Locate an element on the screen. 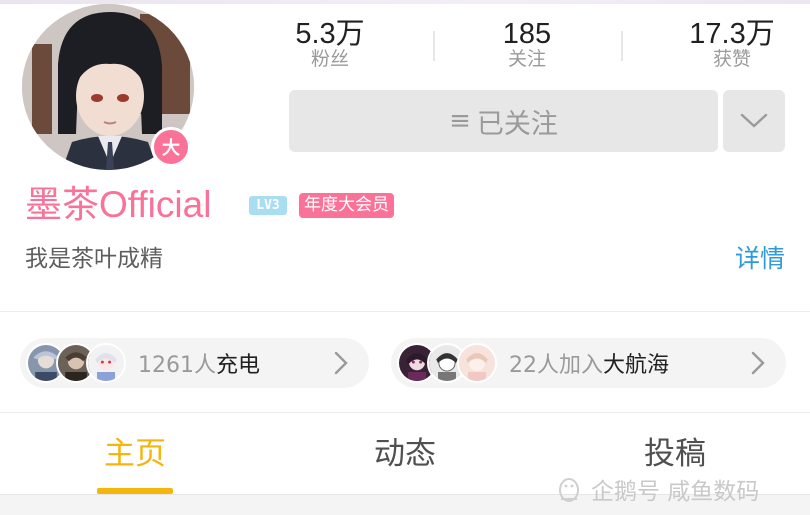 This screenshot has width=810, height=515. watermark: 企鹅号 咸鱼数码 is located at coordinates (657, 489).